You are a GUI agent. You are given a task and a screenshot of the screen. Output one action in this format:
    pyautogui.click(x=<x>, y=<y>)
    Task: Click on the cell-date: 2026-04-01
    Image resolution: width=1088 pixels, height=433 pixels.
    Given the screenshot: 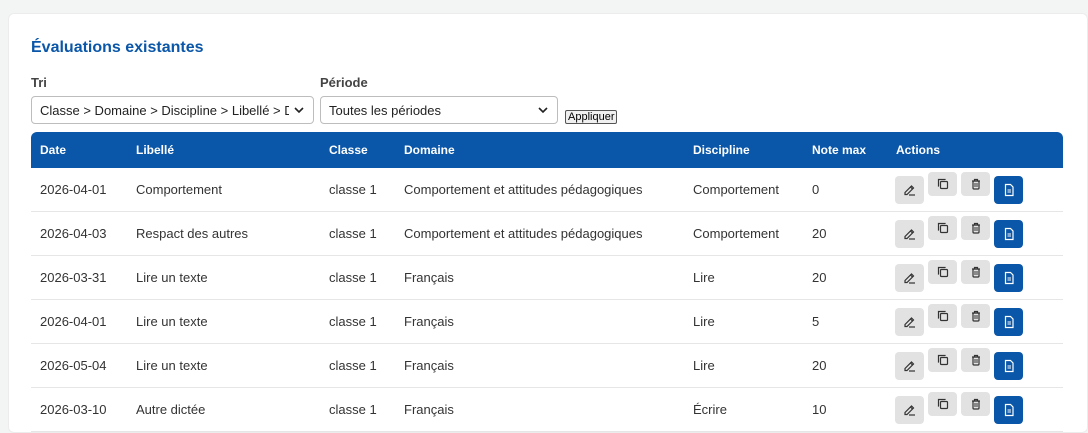 What is the action you would take?
    pyautogui.click(x=73, y=321)
    